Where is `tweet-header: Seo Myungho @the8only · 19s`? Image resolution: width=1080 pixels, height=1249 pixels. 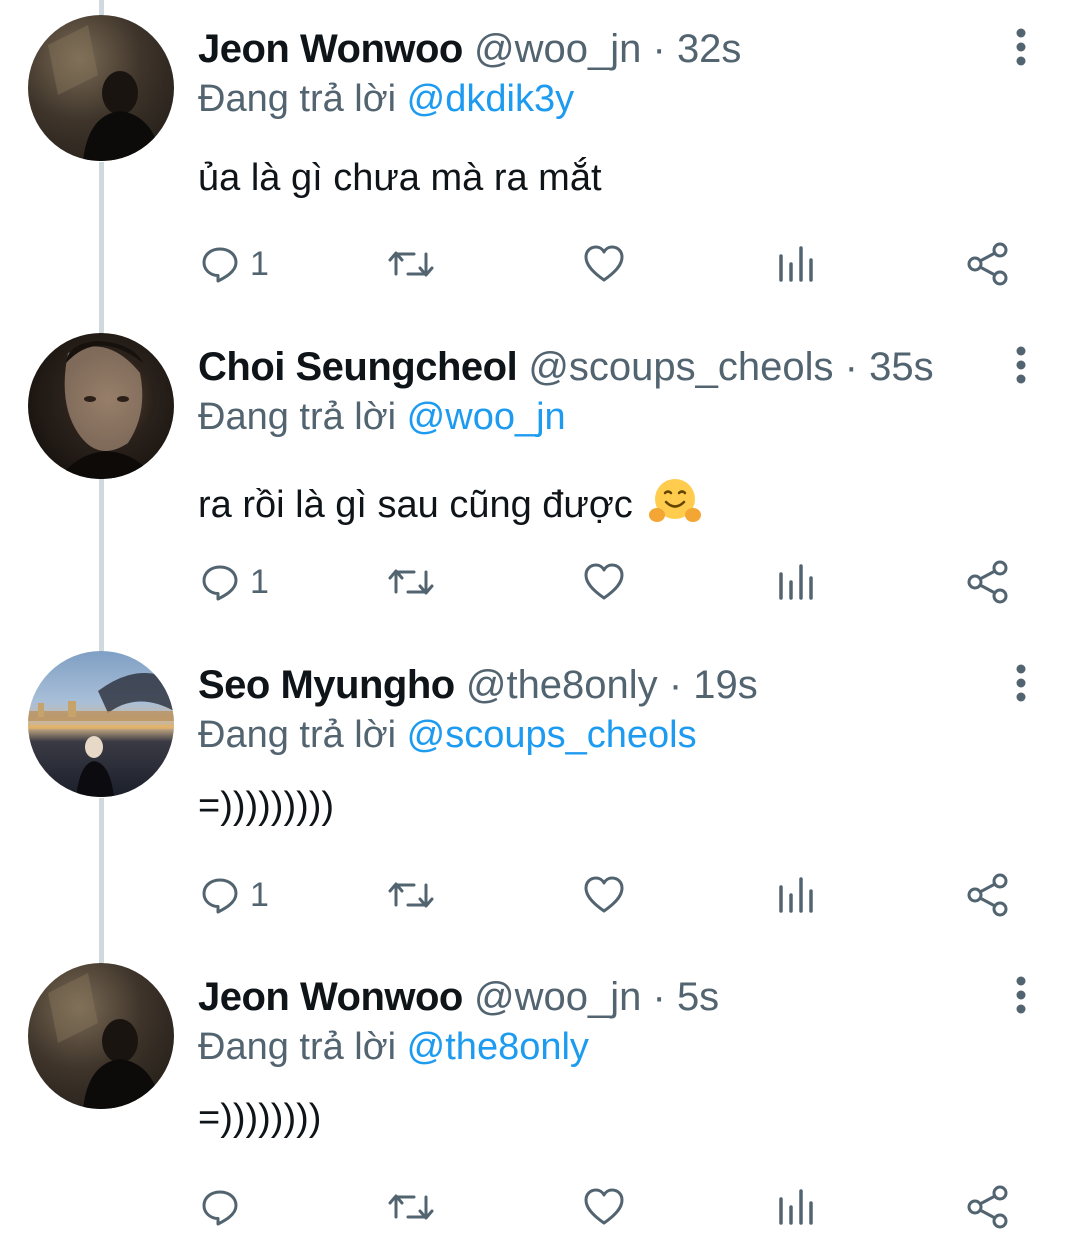
tweet-header: Seo Myungho @the8only · 19s is located at coordinates (478, 685).